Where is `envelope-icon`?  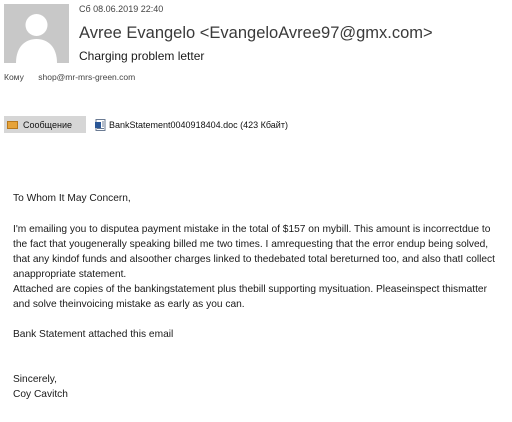
envelope-icon is located at coordinates (12, 124).